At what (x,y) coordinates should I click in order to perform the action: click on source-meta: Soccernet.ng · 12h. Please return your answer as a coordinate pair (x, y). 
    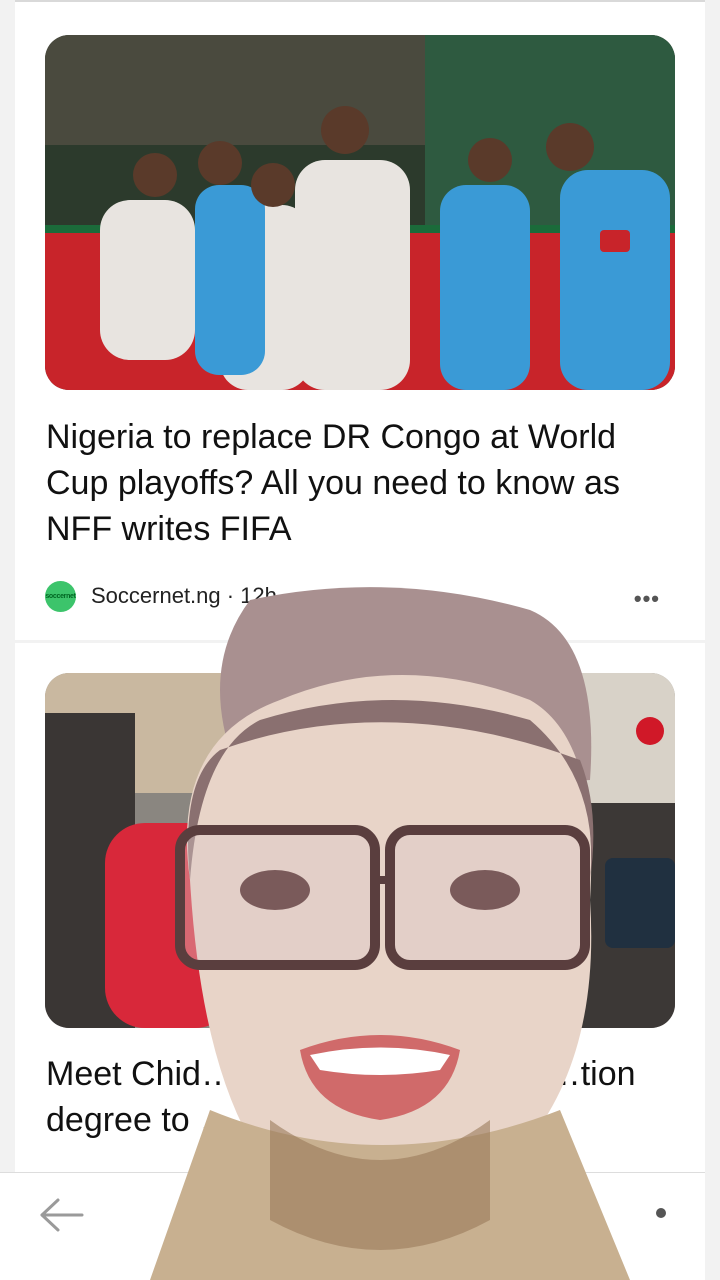
    Looking at the image, I should click on (184, 595).